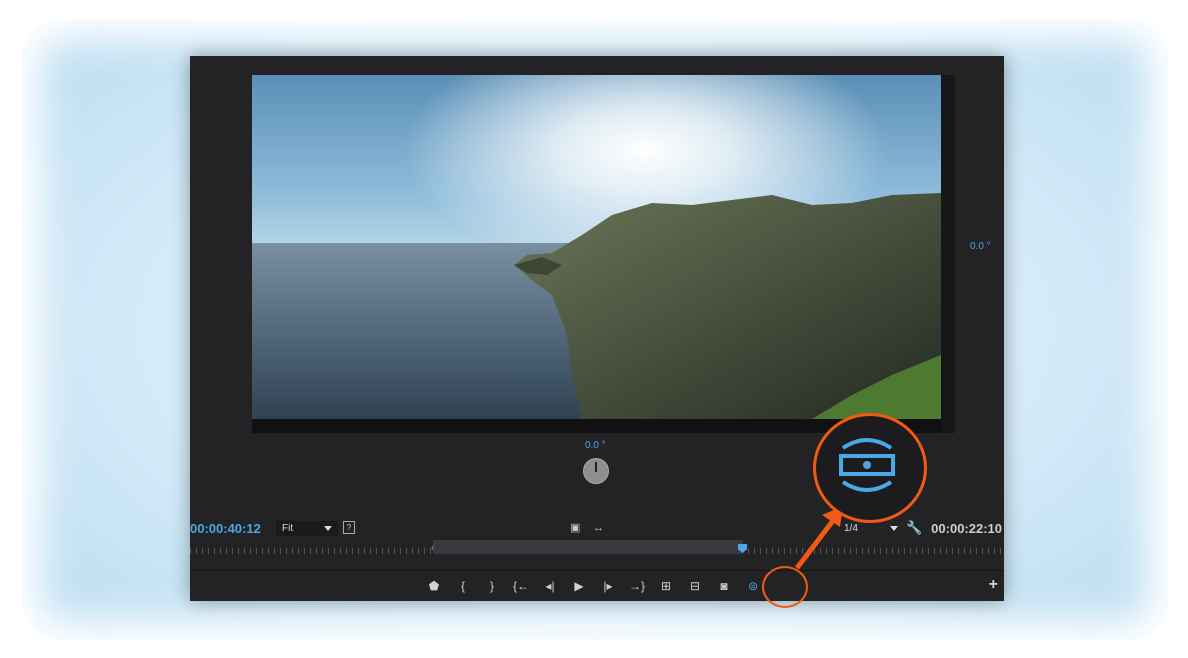 The image size is (1188, 658). What do you see at coordinates (867, 465) in the screenshot?
I see `vr-video-toggle-icon-zoomed` at bounding box center [867, 465].